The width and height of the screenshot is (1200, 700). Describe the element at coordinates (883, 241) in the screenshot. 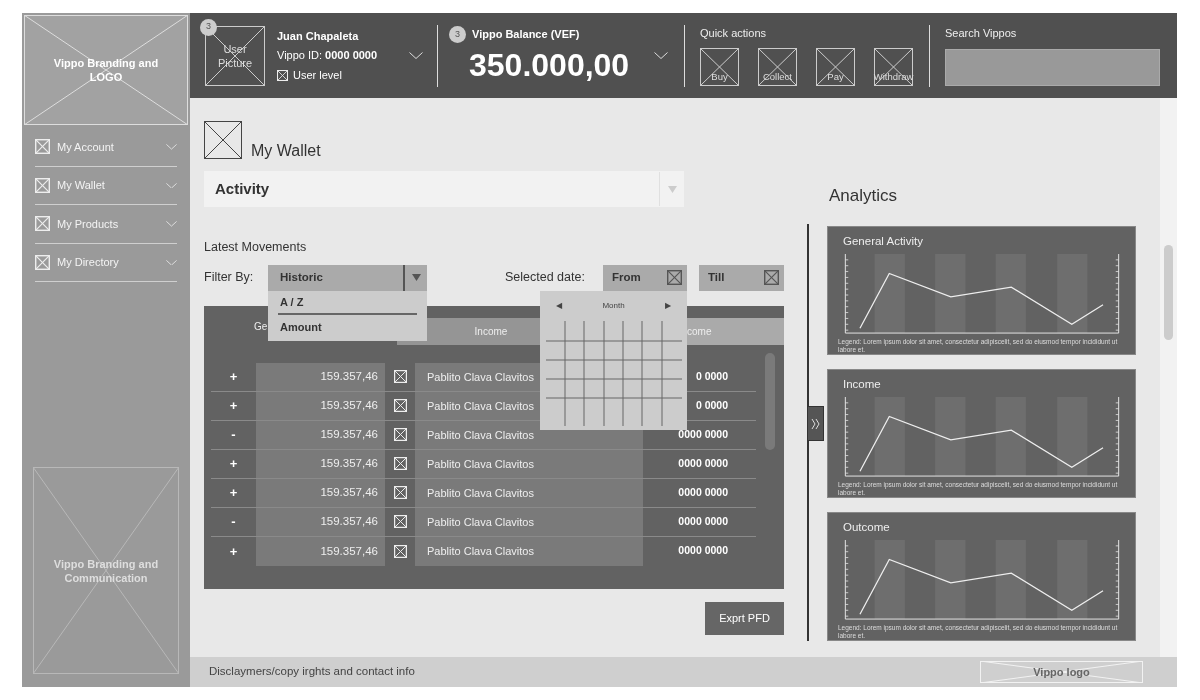

I see `chart-title: General Activity` at that location.